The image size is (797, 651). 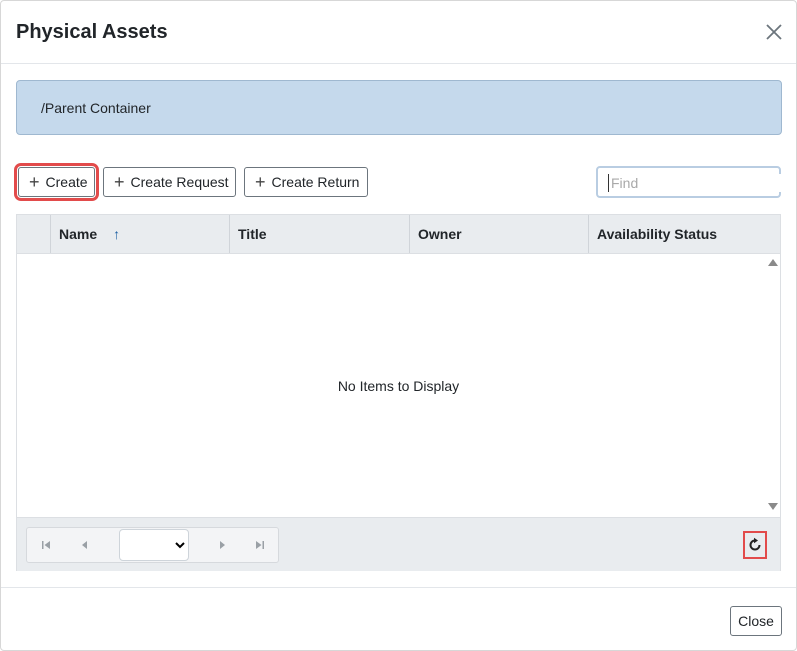 What do you see at coordinates (398, 544) in the screenshot?
I see `pager-bar` at bounding box center [398, 544].